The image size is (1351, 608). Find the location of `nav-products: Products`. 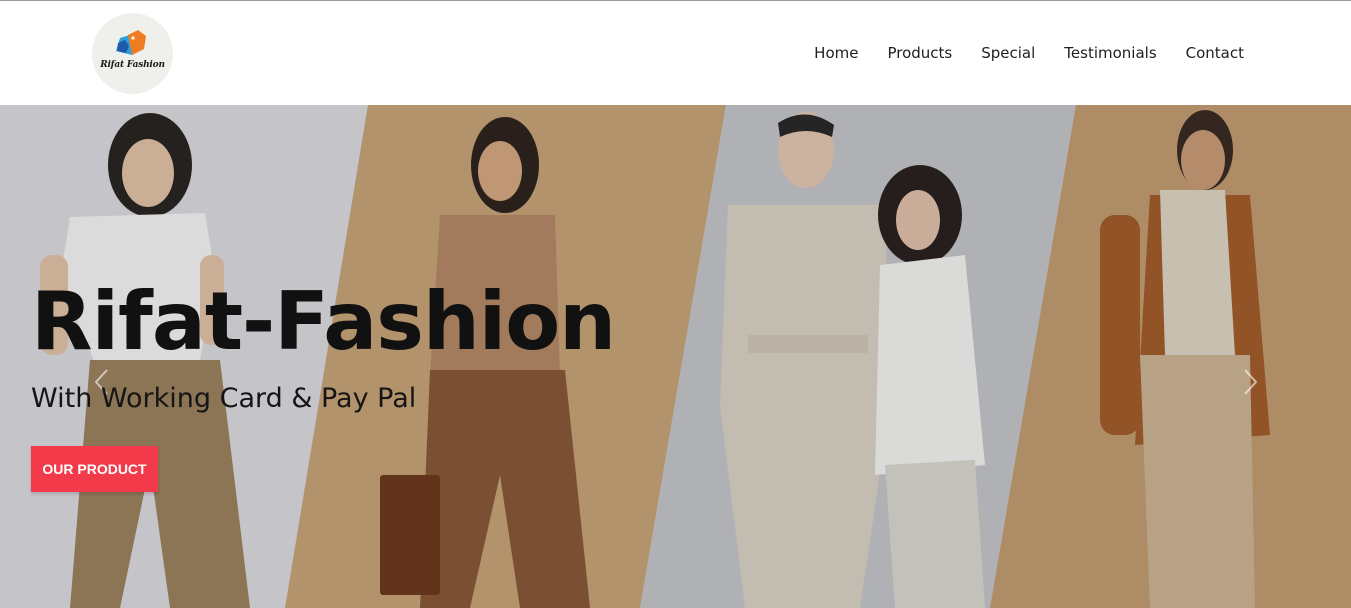

nav-products: Products is located at coordinates (919, 53).